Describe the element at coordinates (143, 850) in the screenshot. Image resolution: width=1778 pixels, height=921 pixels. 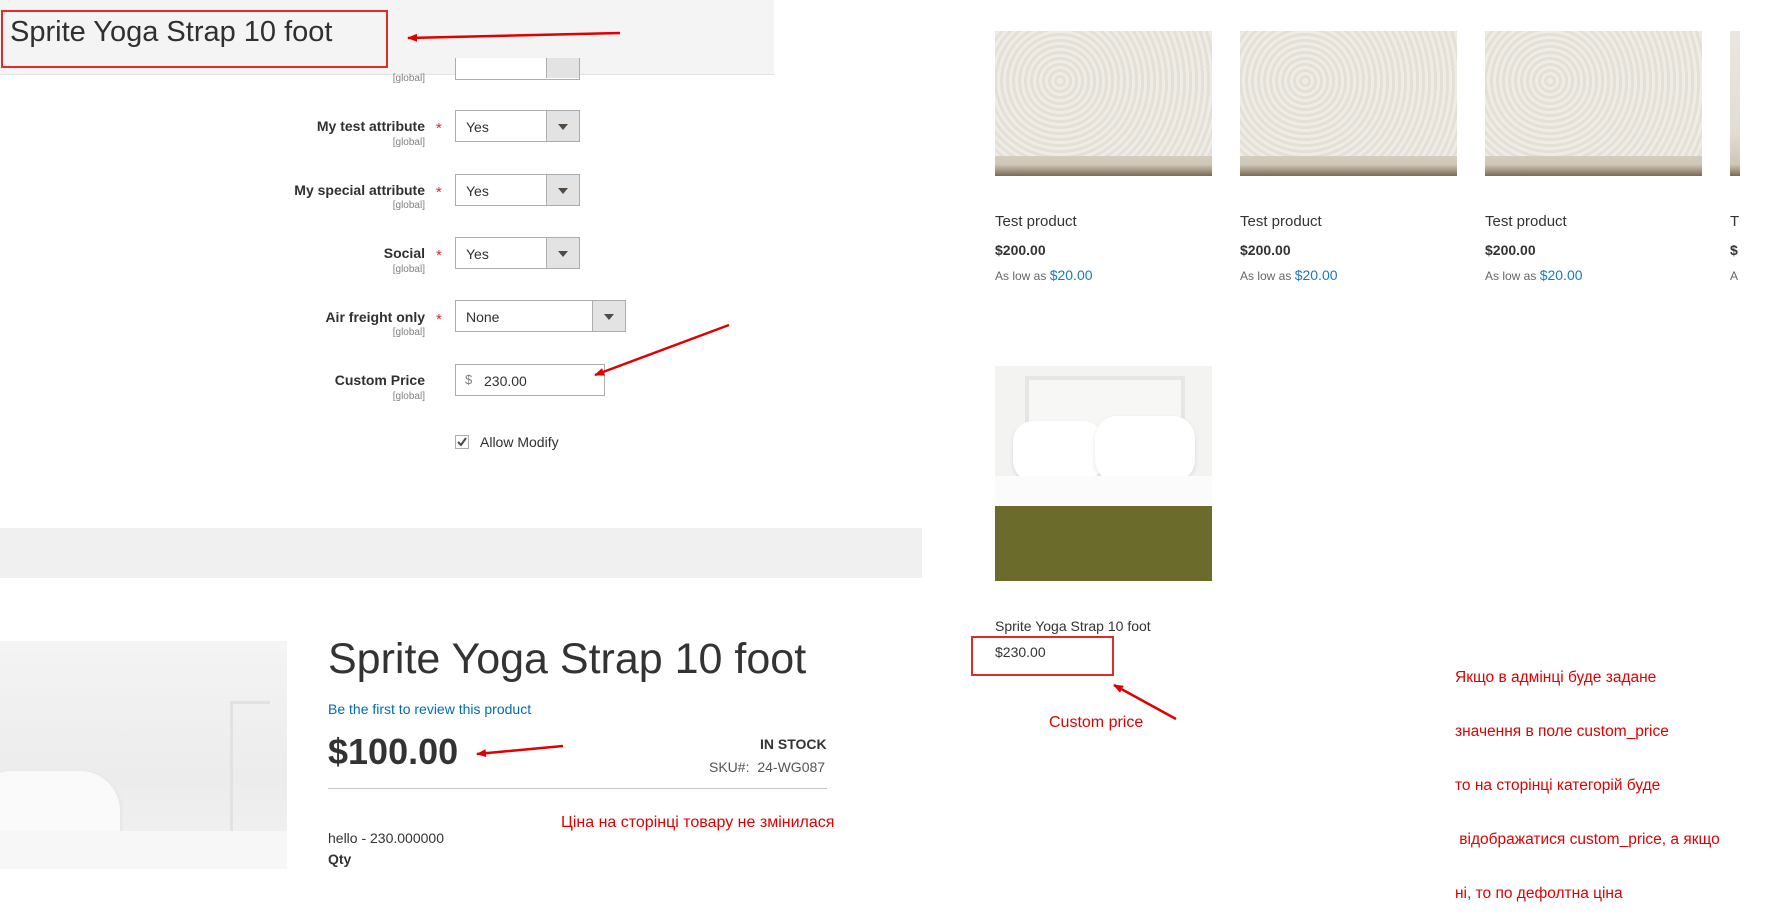
I see `bed-surface` at that location.